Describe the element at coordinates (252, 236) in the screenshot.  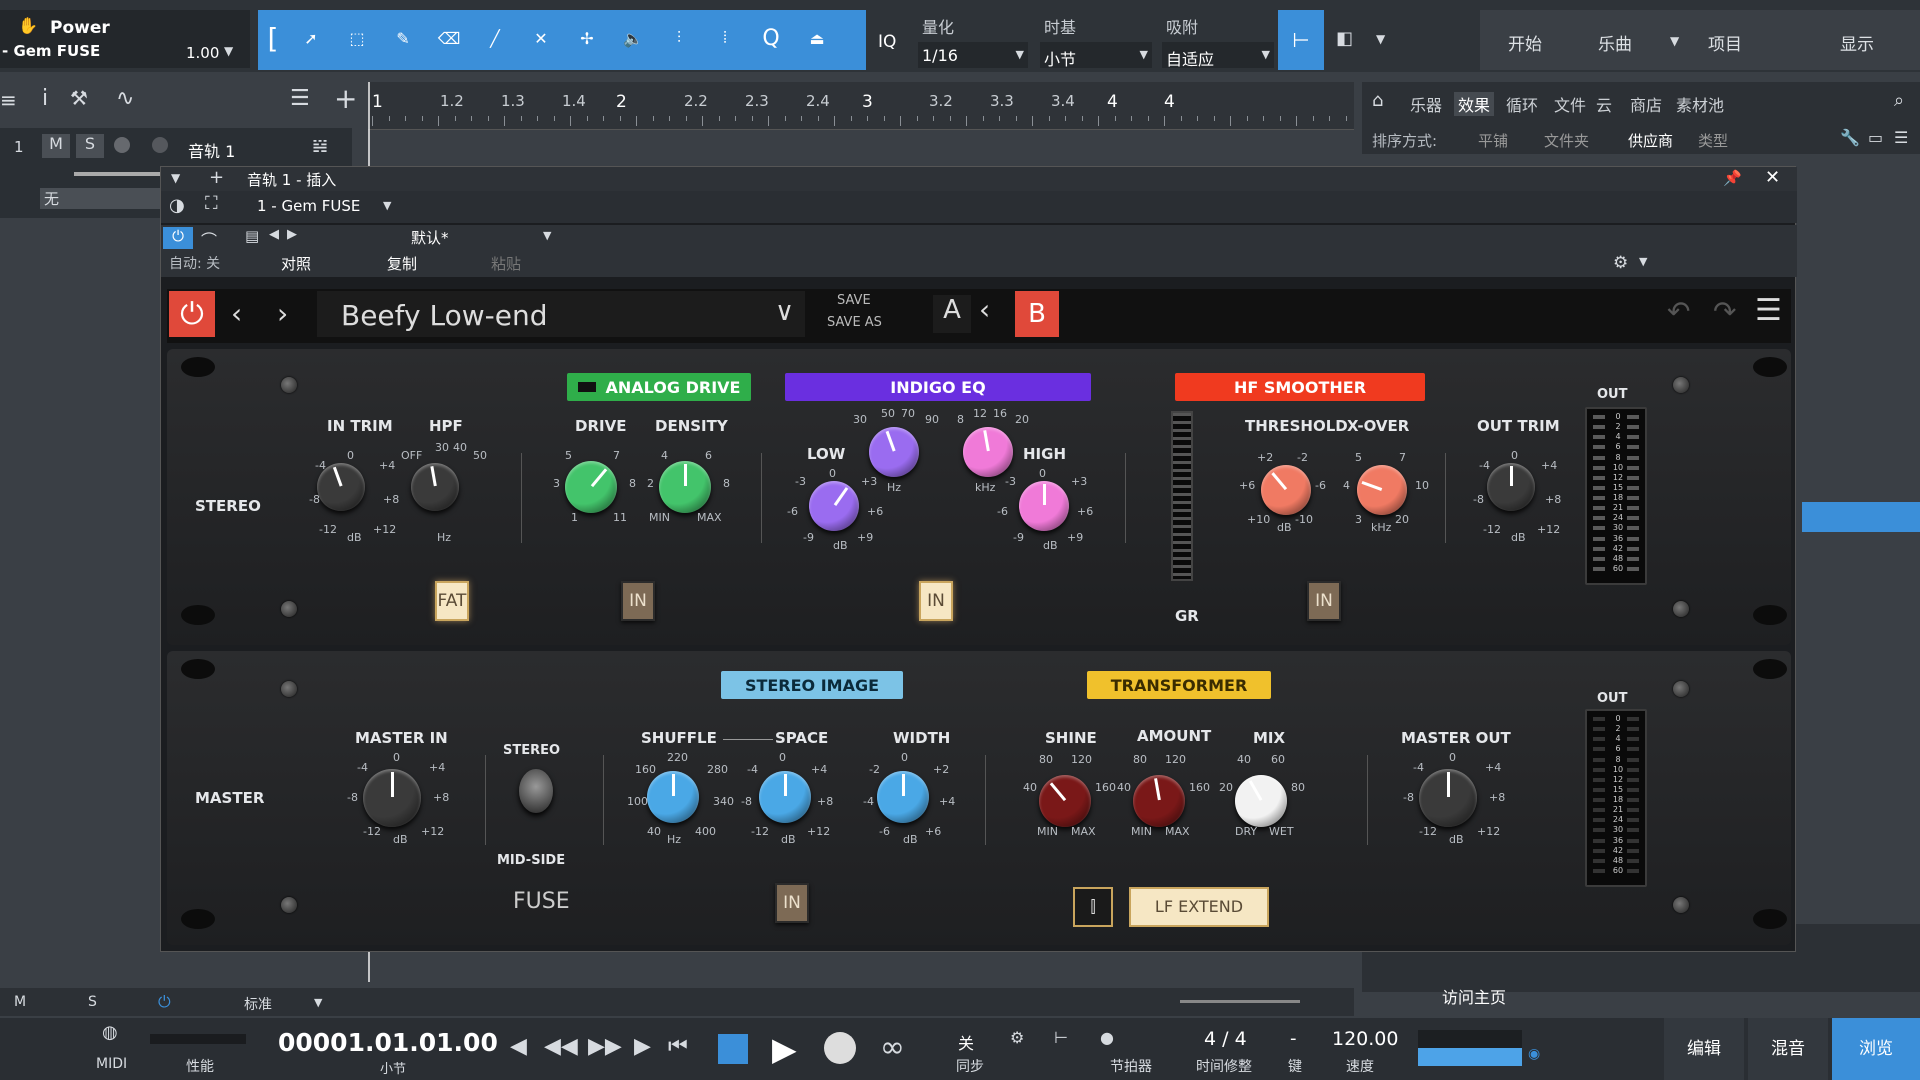
I see `preset-menu-icon: ▤` at that location.